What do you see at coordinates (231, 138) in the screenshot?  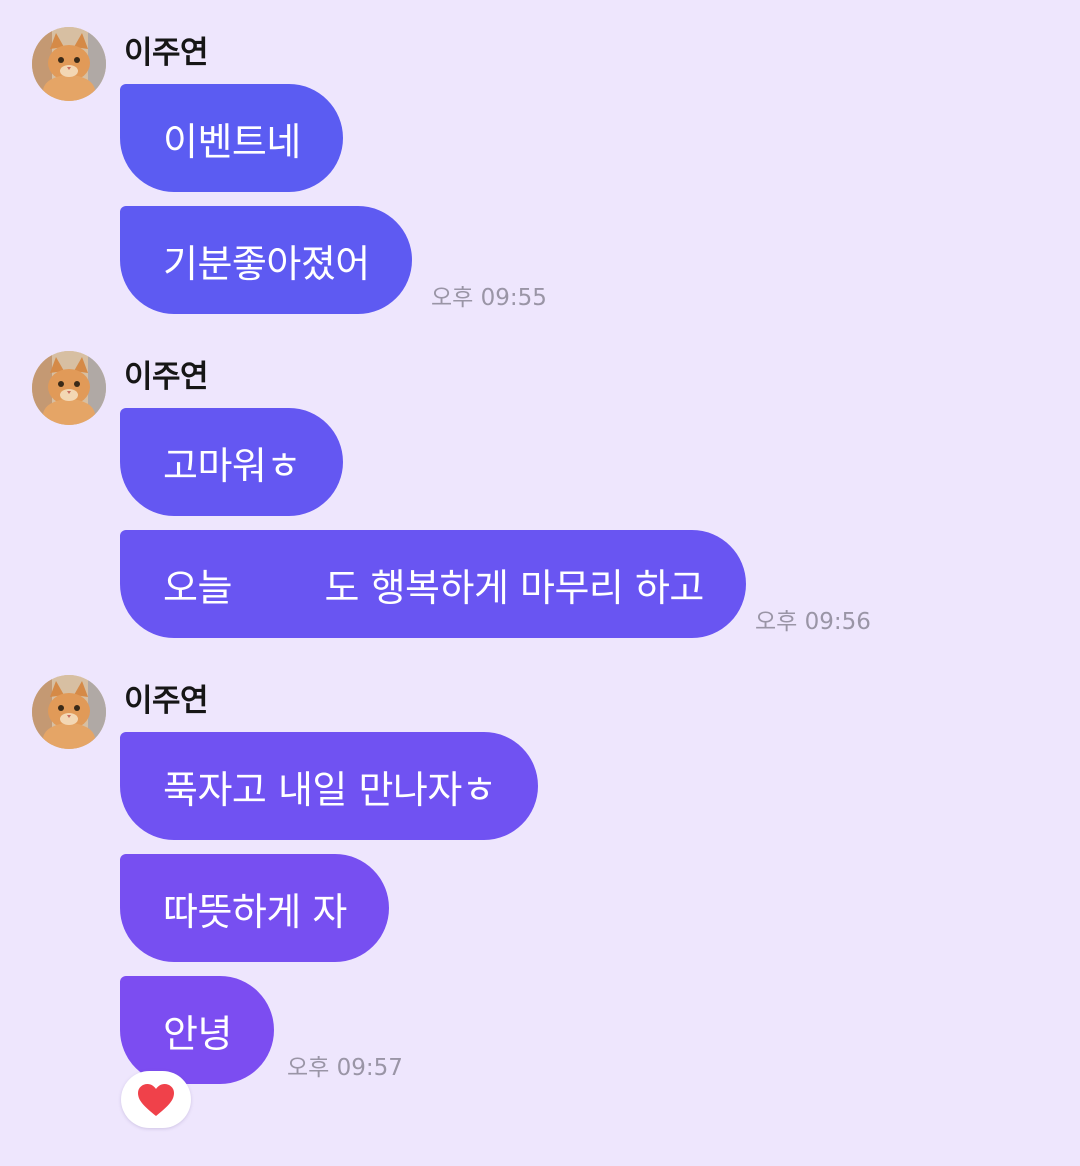 I see `message-bubble: 이벤트네` at bounding box center [231, 138].